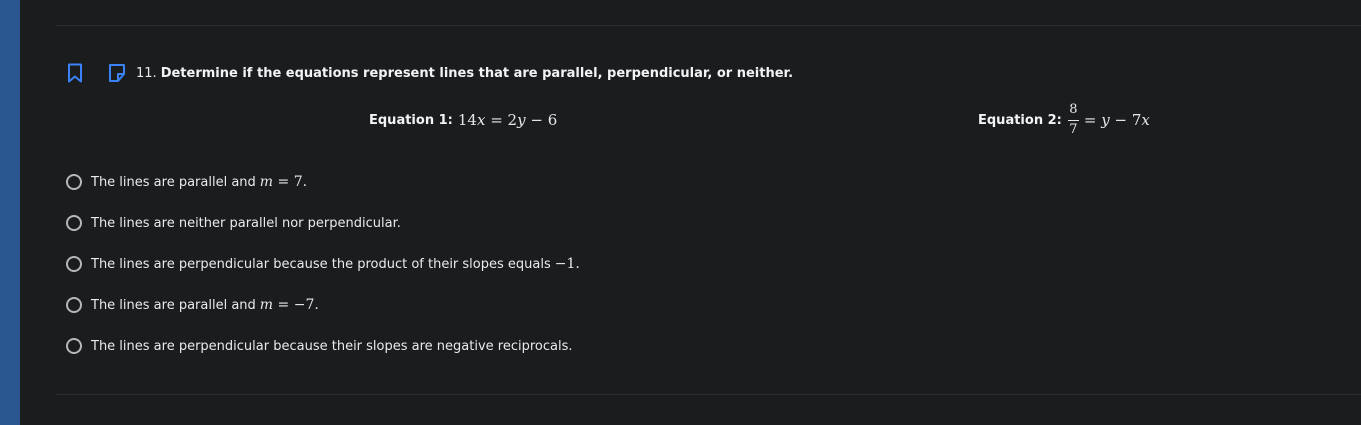 This screenshot has height=425, width=1361. Describe the element at coordinates (1020, 120) in the screenshot. I see `equation-2-label: Equation 2:` at that location.